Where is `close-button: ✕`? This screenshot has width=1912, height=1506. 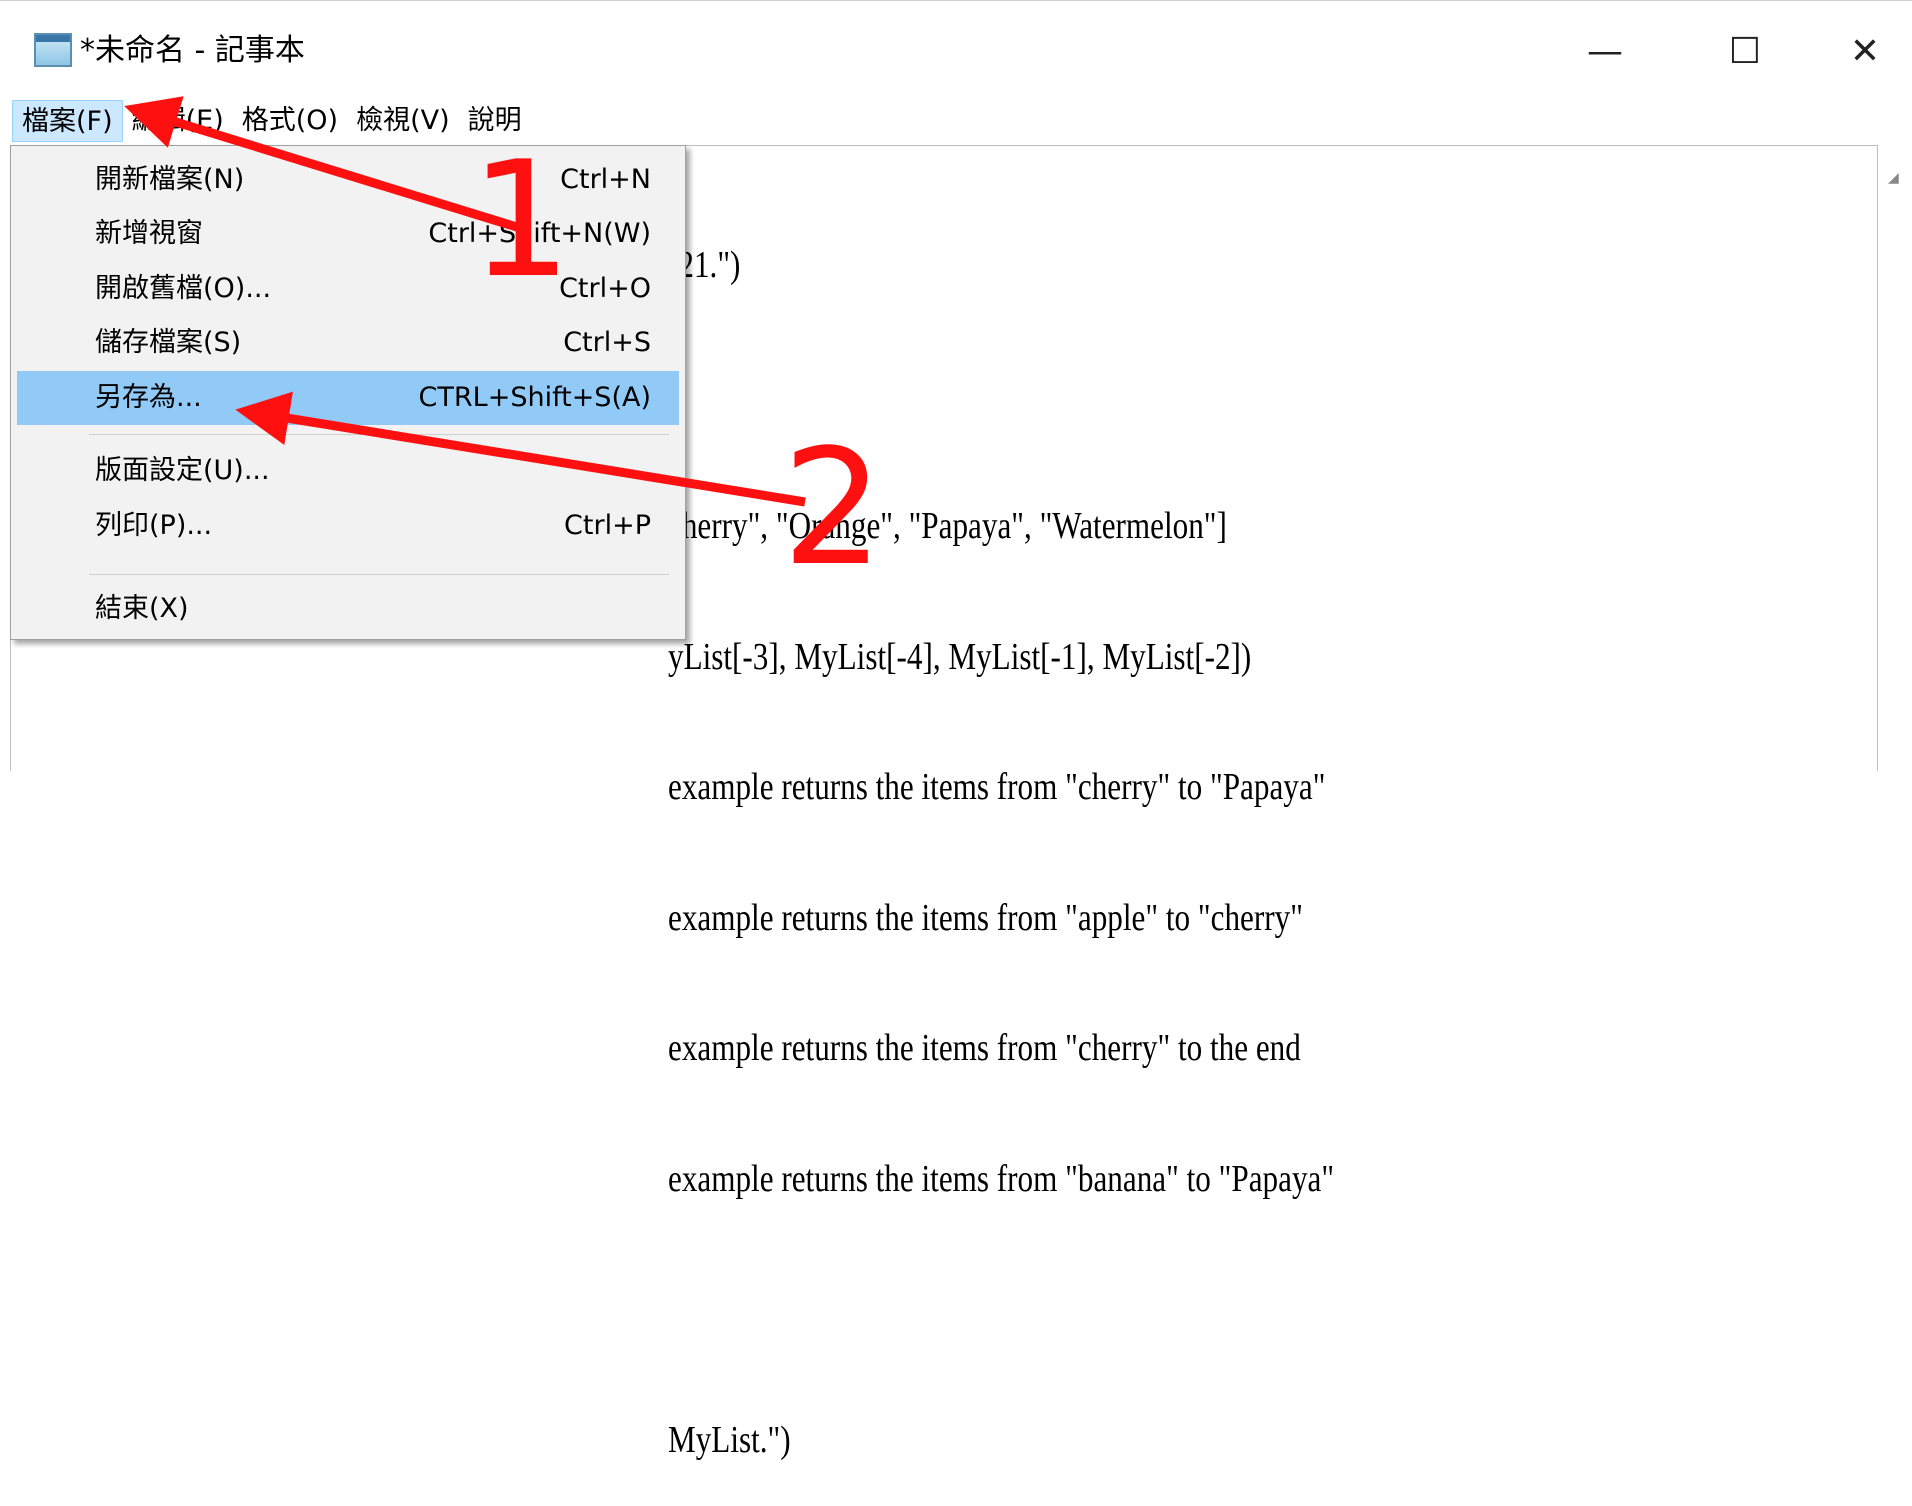
close-button: ✕ is located at coordinates (1865, 51).